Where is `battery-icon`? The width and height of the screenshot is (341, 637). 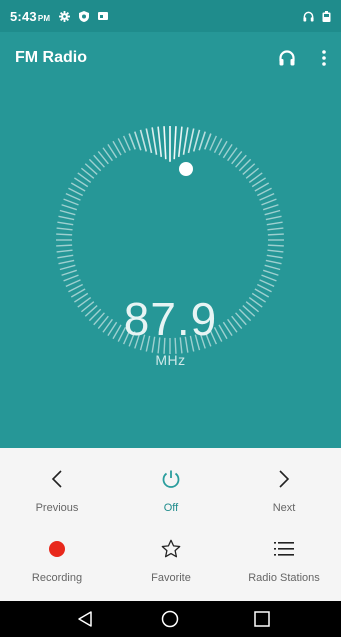
battery-icon is located at coordinates (326, 16).